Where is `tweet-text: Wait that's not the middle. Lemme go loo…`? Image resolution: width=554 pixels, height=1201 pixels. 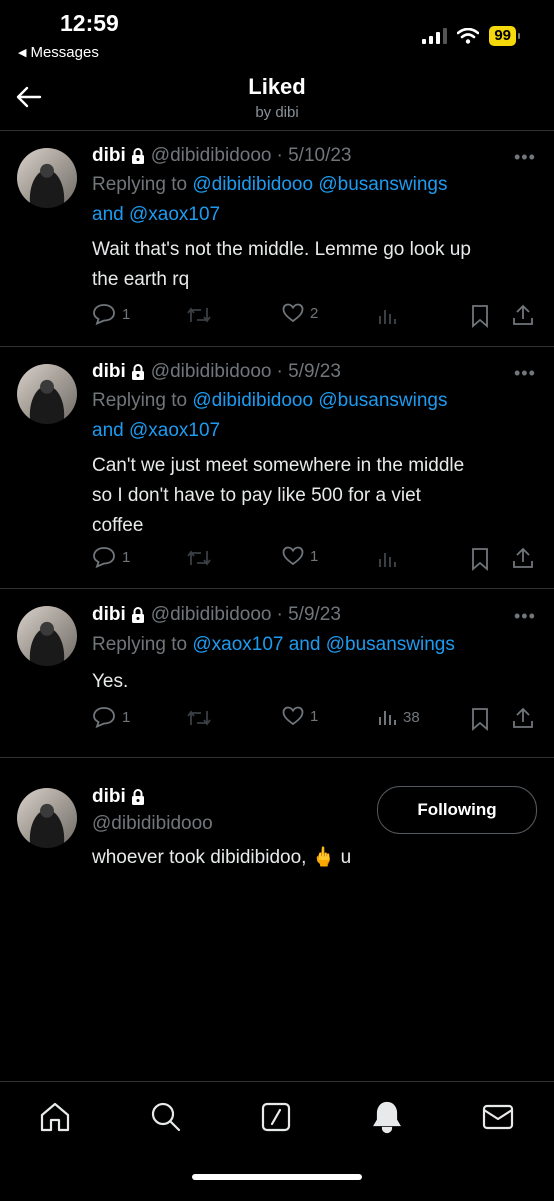 tweet-text: Wait that's not the middle. Lemme go loo… is located at coordinates (281, 265).